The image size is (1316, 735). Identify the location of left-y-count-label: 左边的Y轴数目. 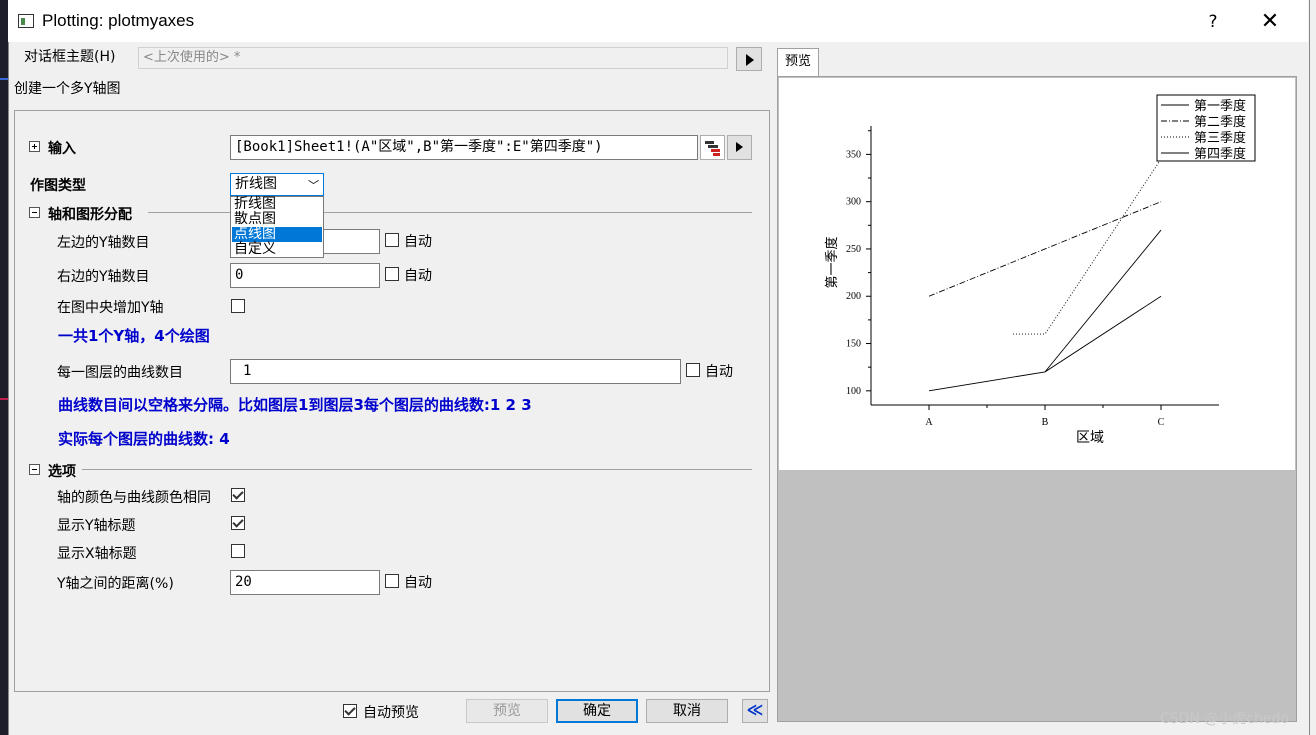
(103, 243).